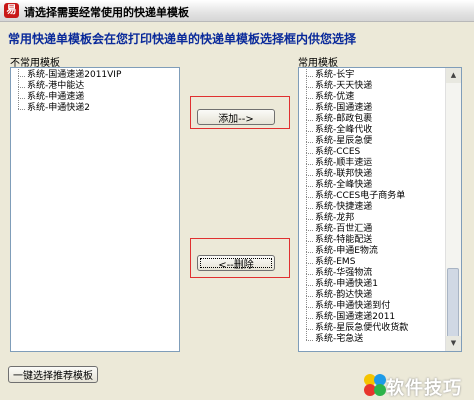 The height and width of the screenshot is (400, 474). I want to click on template-list-item: 系统-天天快递, so click(382, 84).